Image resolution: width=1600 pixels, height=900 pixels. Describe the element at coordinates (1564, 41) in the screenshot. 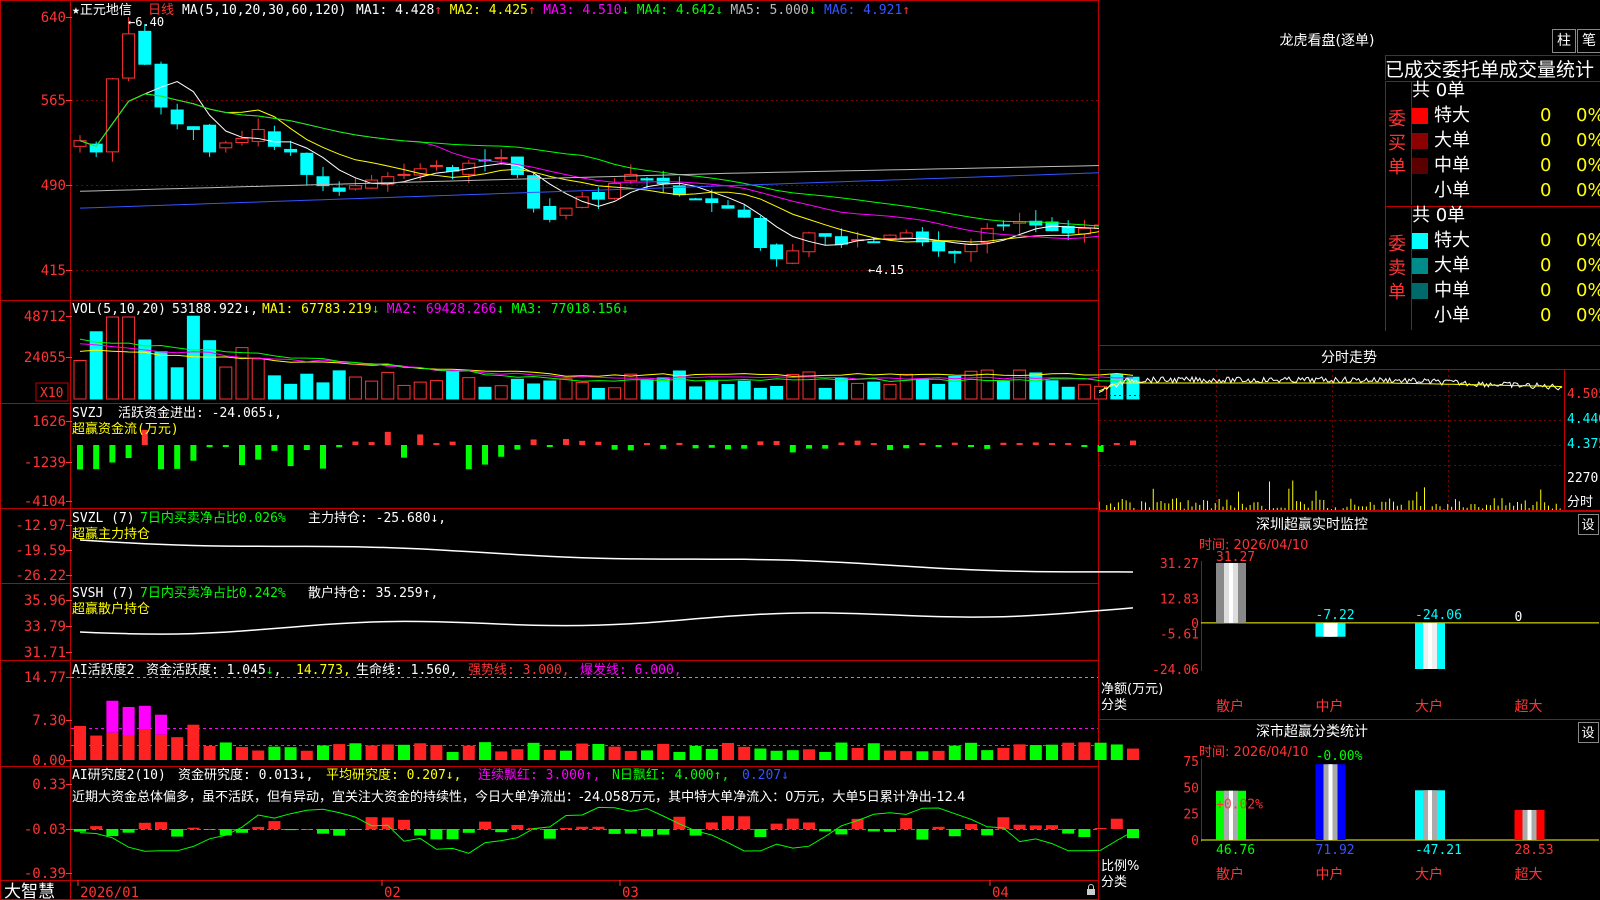

I see `bar-view-button: 柱` at that location.